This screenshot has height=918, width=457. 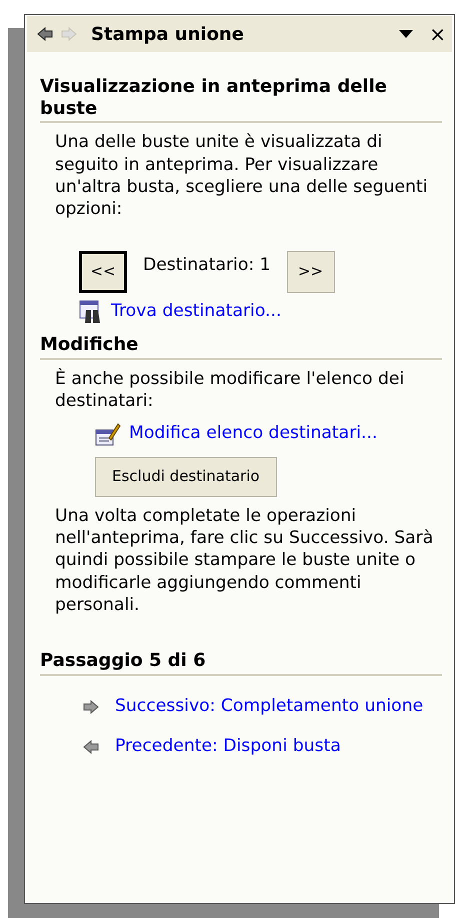 I want to click on description-text: Una delle buste unite è visualizzata di seguito in anteprima. Per visualizzare un'altra busta, scegliere una delle seguenti opzioni:, so click(x=241, y=176).